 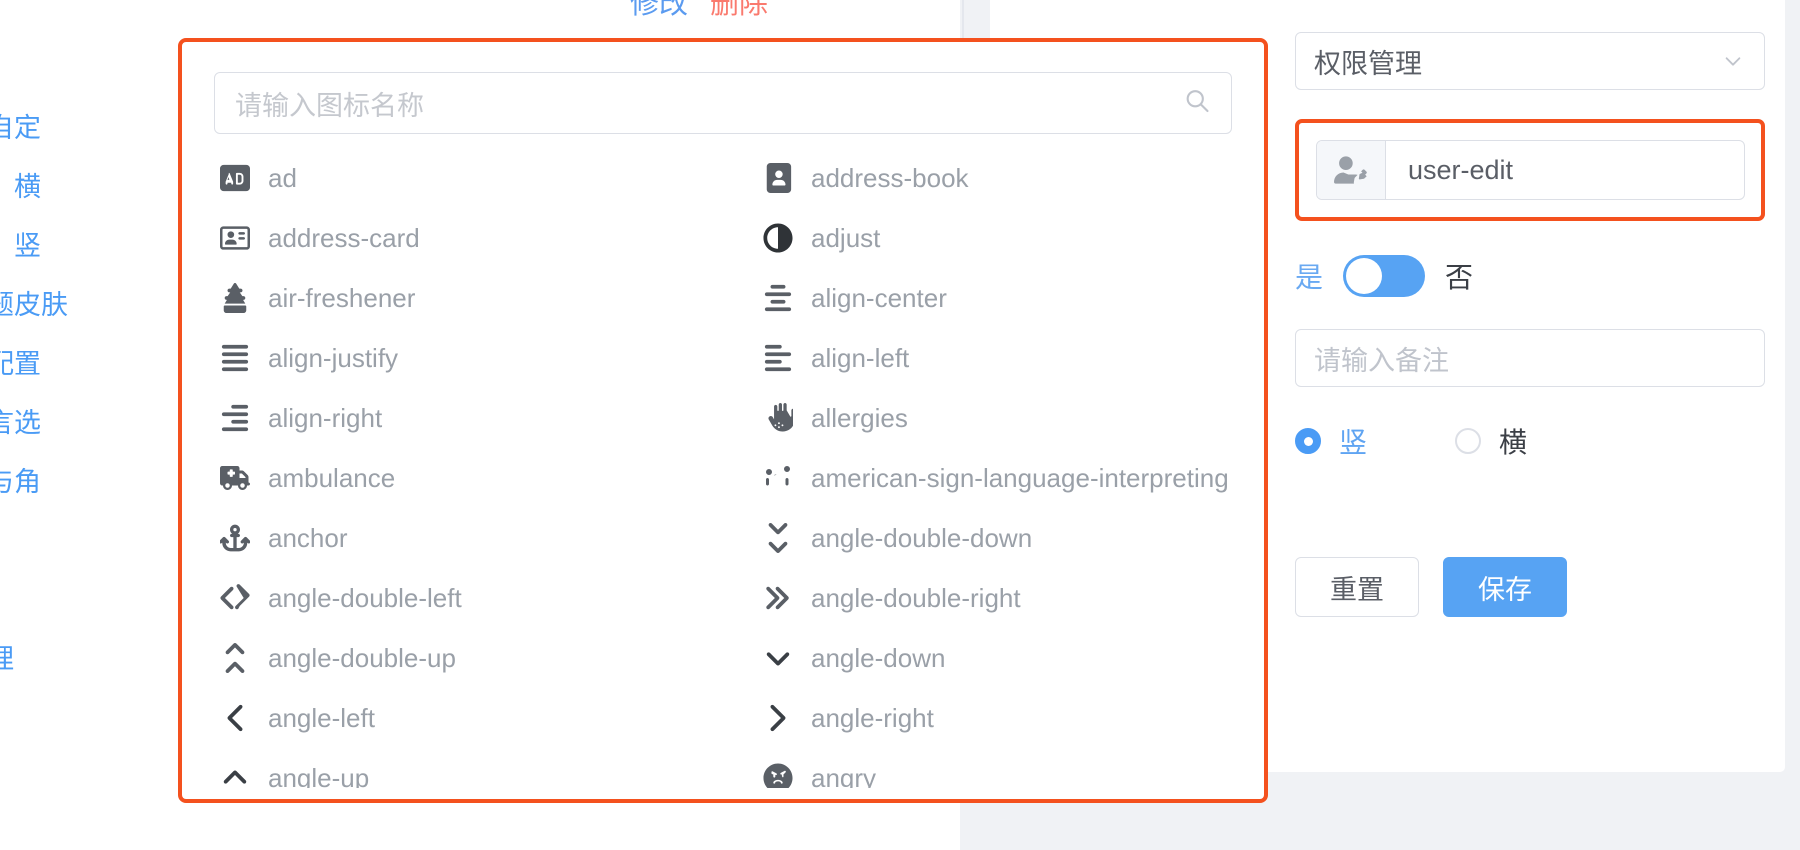 I want to click on search-icon, so click(x=1197, y=103).